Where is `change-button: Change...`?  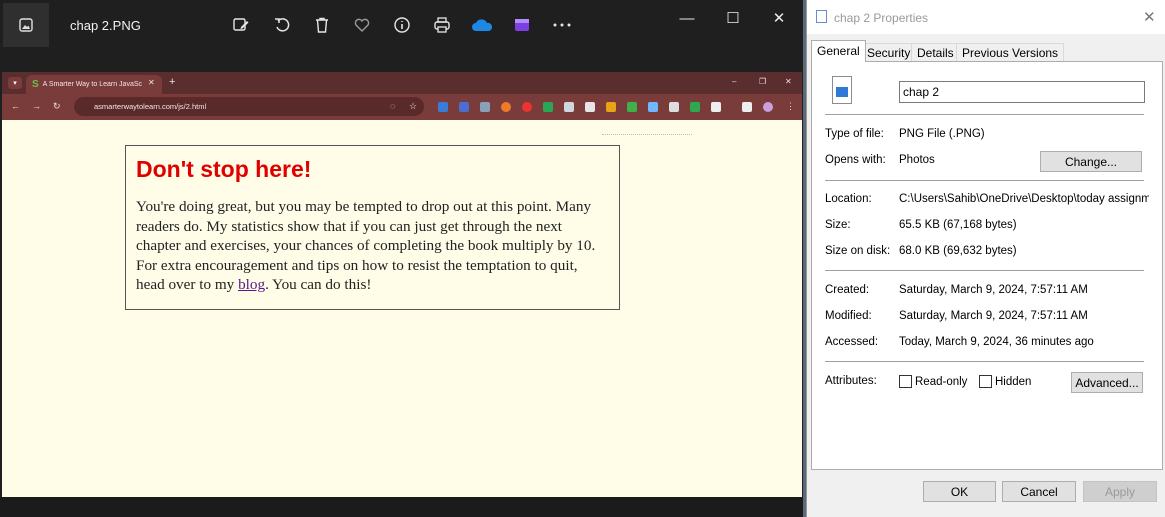 change-button: Change... is located at coordinates (1091, 161).